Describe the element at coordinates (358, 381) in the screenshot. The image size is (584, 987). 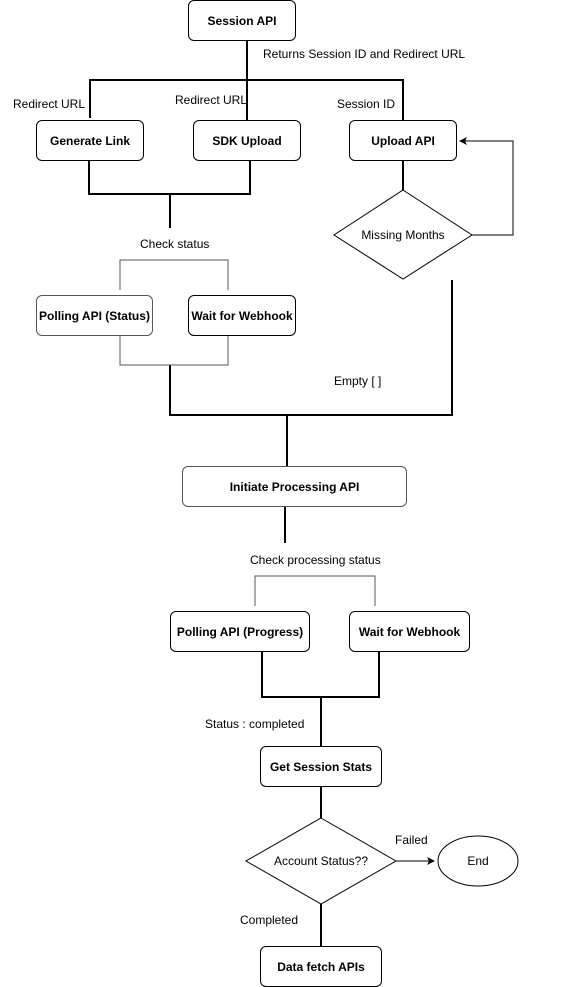
I see `empty-label: Empty [ ]` at that location.